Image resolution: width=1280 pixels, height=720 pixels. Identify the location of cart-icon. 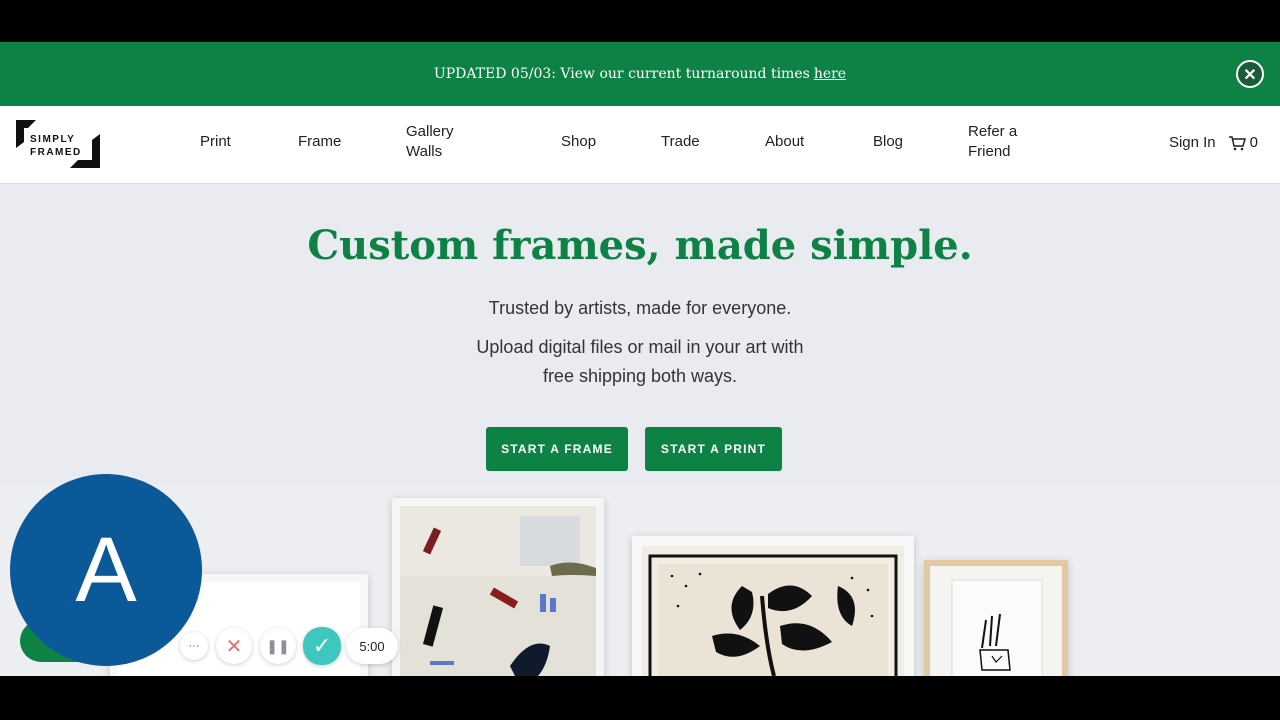
(1237, 142).